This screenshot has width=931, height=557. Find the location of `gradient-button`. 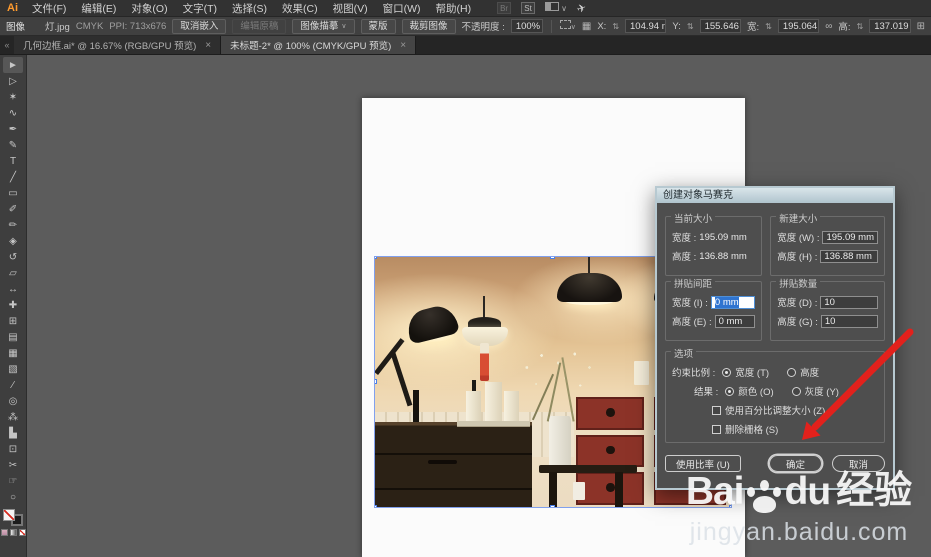

gradient-button is located at coordinates (13, 532).